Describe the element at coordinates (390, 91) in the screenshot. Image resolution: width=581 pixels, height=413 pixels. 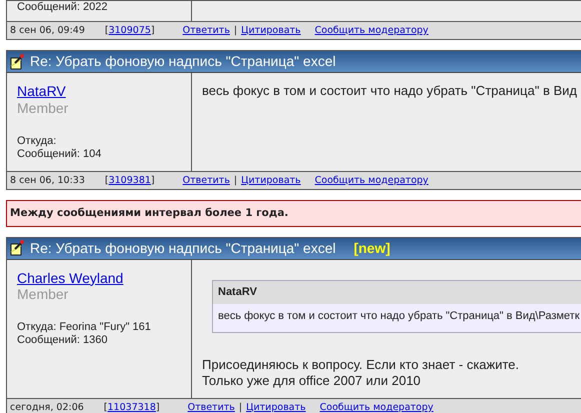
I see `post-text: весь фокус в том и состоит что надо убрать "Страница" в Вид` at that location.